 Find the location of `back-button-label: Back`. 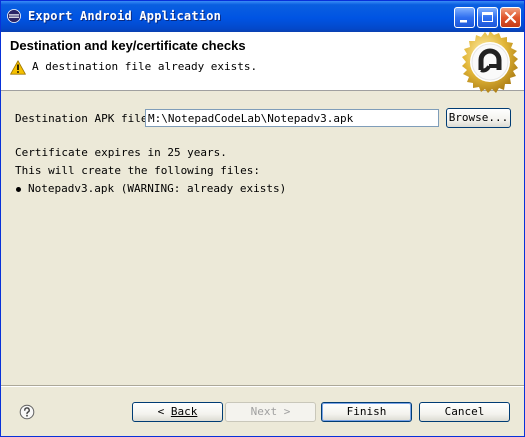

back-button-label: Back is located at coordinates (184, 411).